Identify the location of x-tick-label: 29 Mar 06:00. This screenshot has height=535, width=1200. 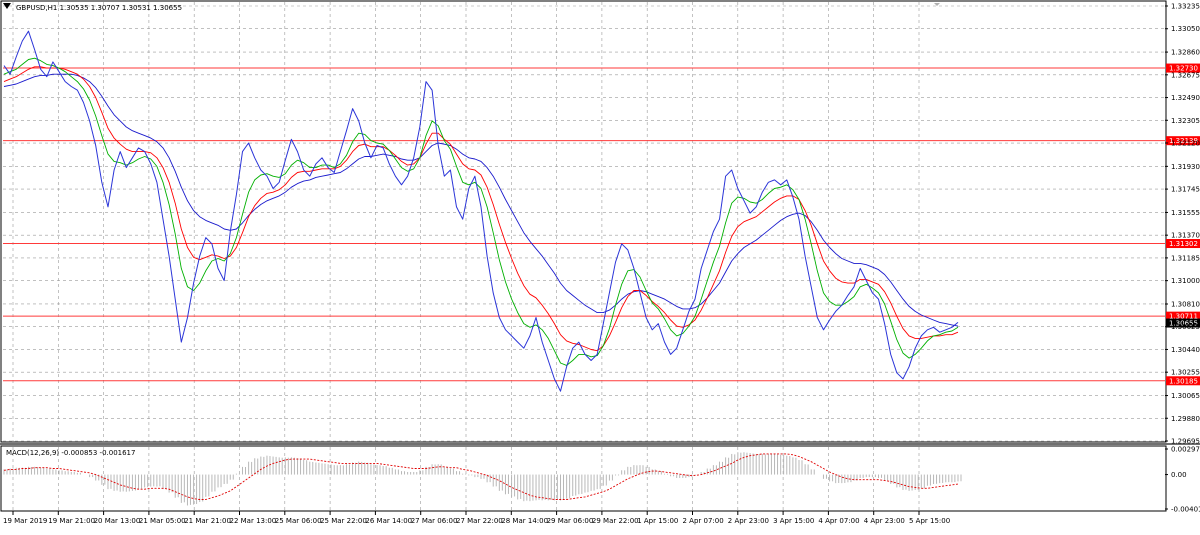
(570, 521).